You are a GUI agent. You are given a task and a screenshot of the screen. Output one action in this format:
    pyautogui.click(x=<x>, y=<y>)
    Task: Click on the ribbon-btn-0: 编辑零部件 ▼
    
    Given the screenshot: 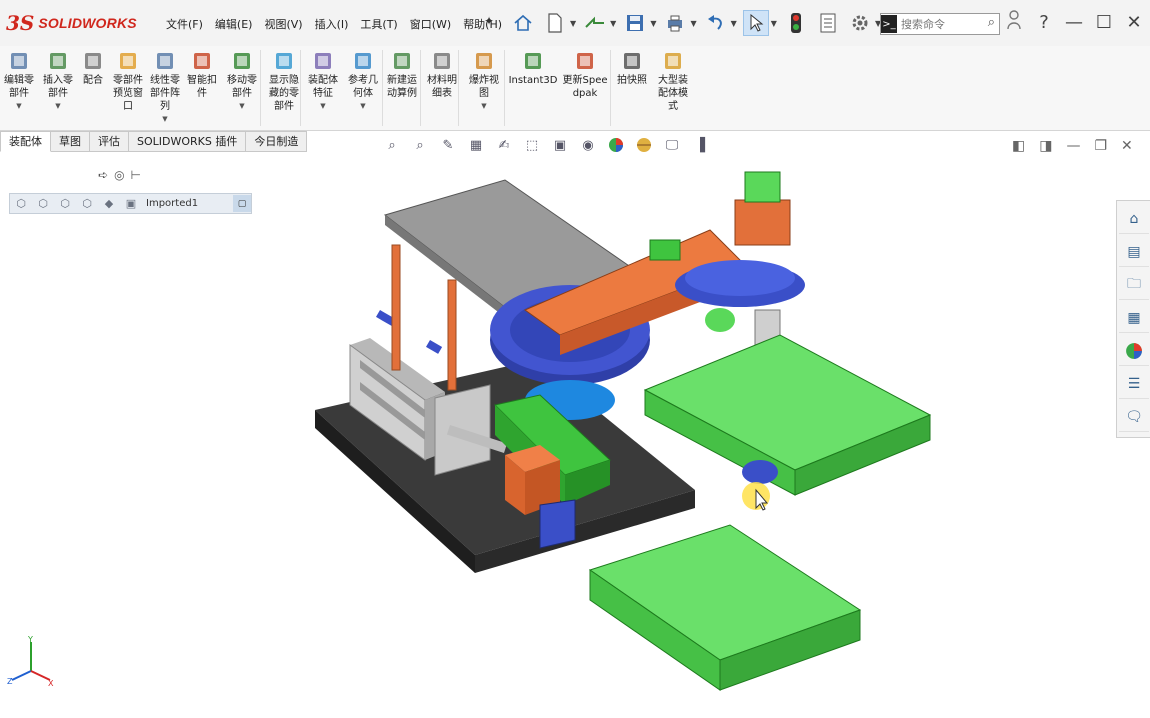 What is the action you would take?
    pyautogui.click(x=19, y=81)
    